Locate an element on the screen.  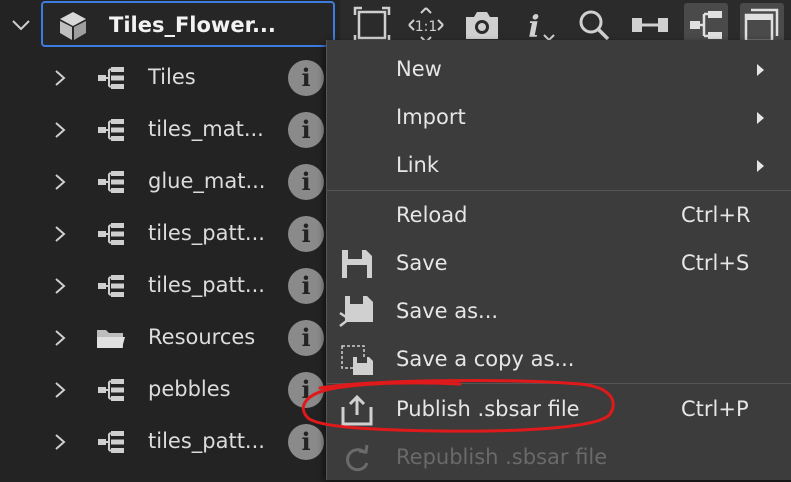
graph-toolbar: 1:1 i is located at coordinates (565, 23).